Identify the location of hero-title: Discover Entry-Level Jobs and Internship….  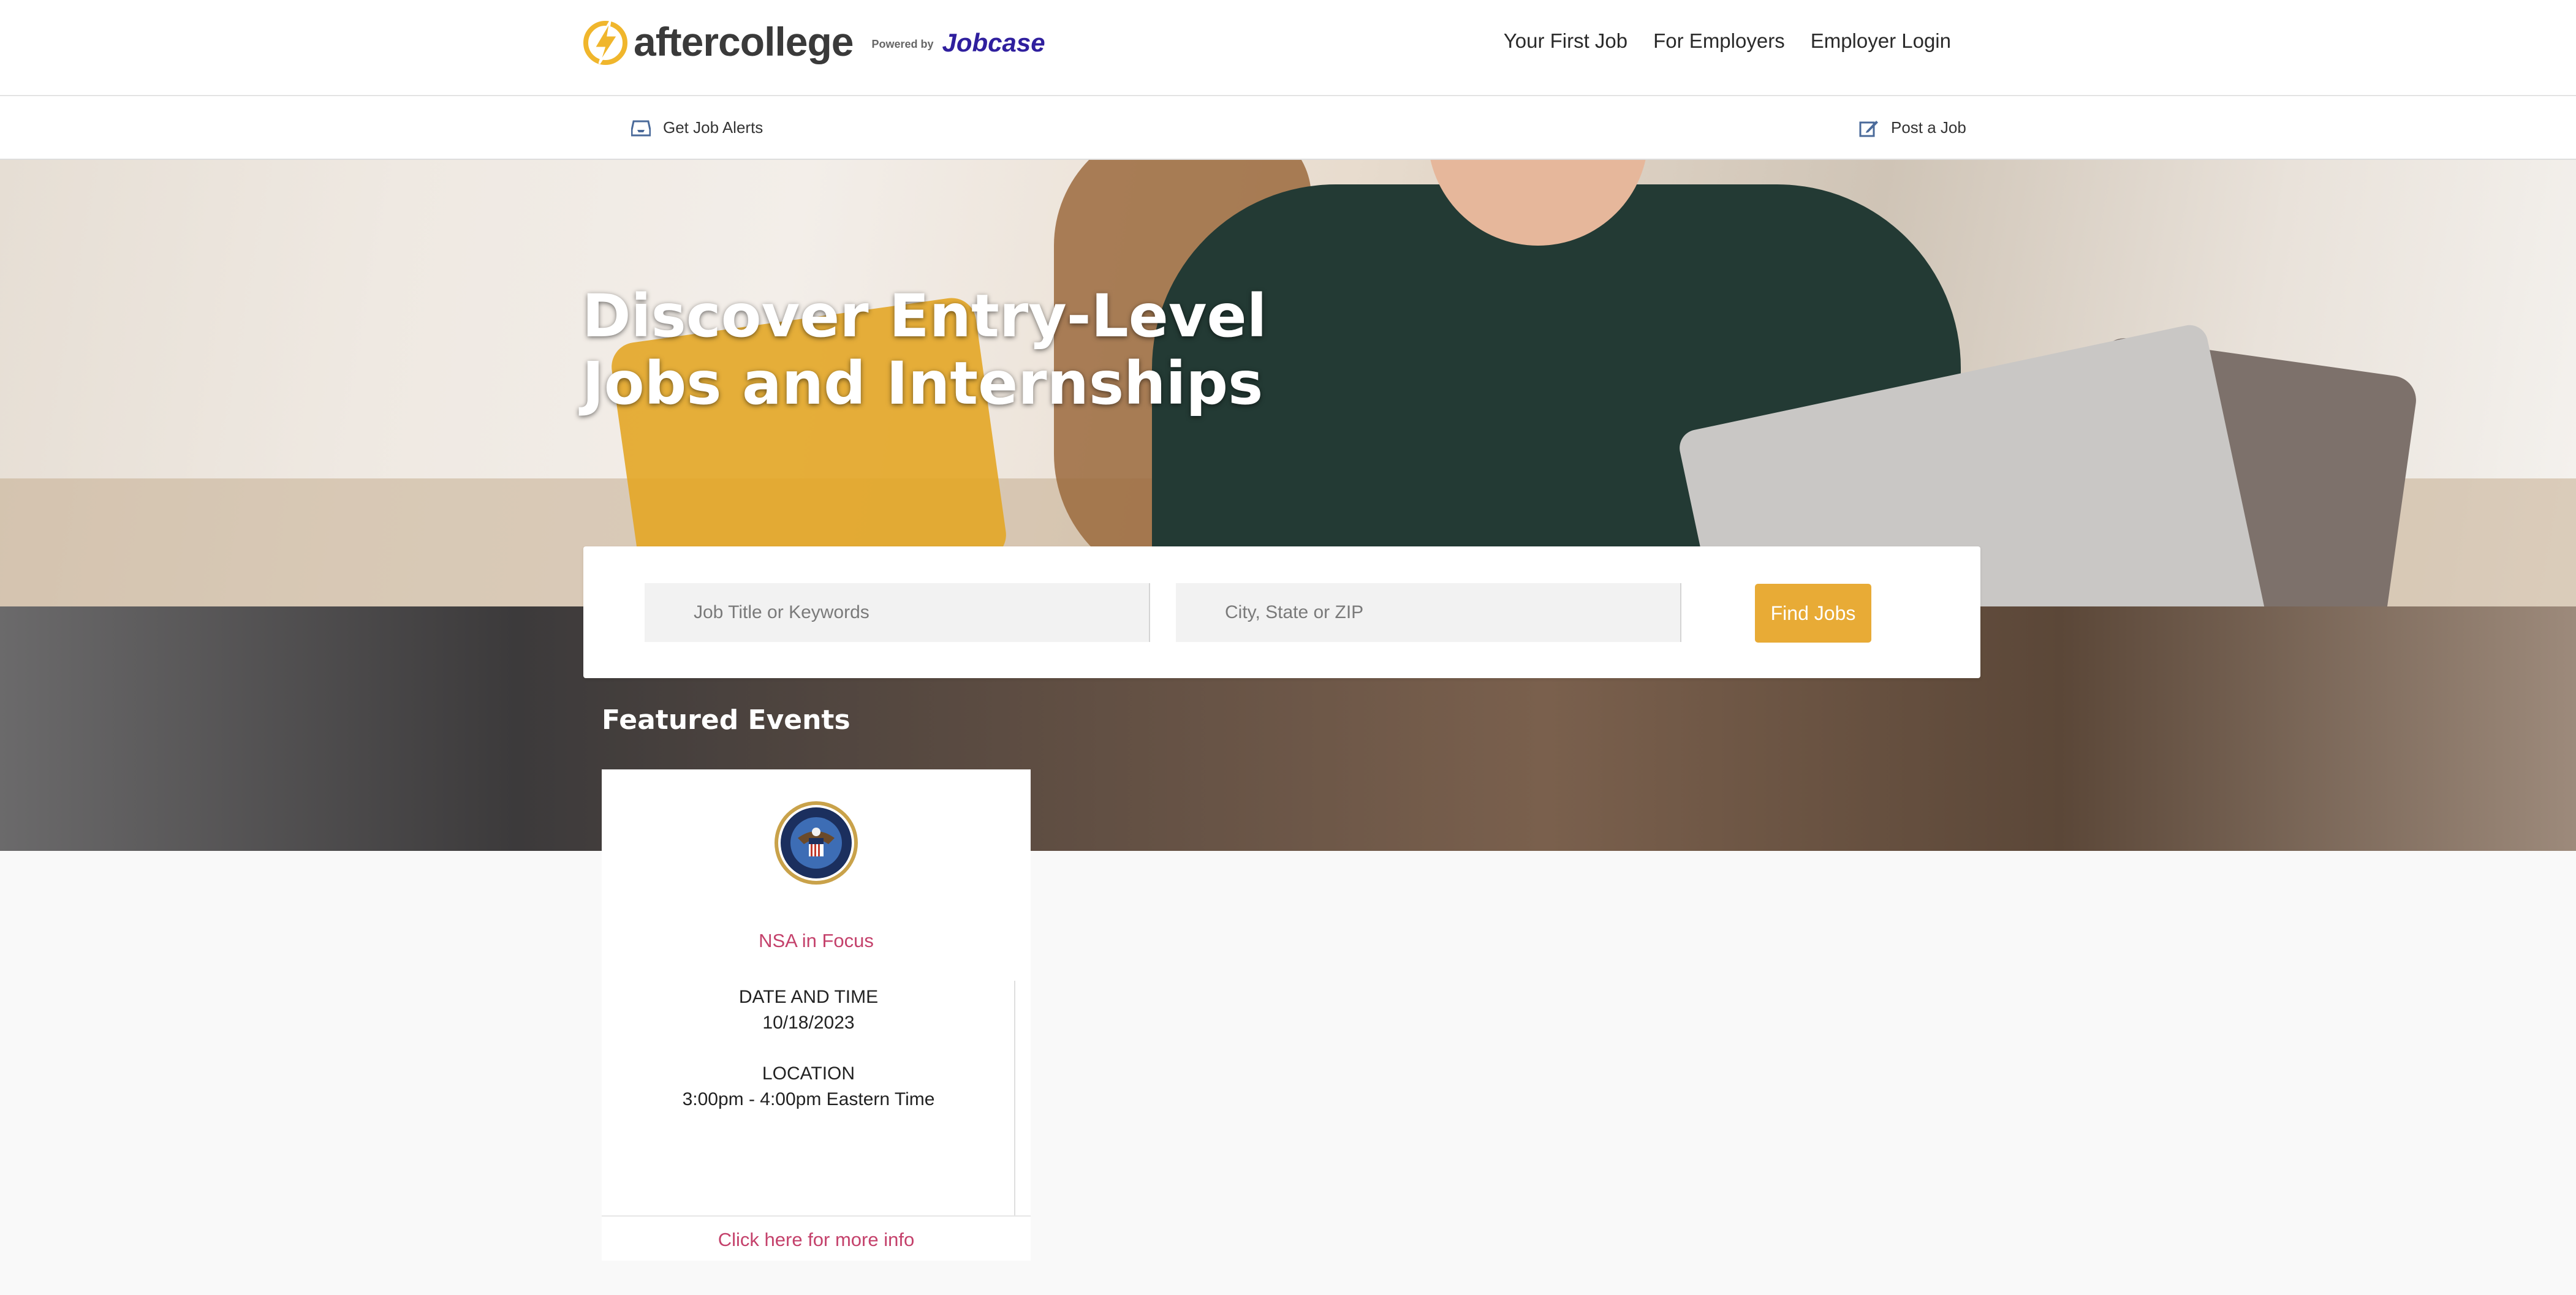
(924, 350).